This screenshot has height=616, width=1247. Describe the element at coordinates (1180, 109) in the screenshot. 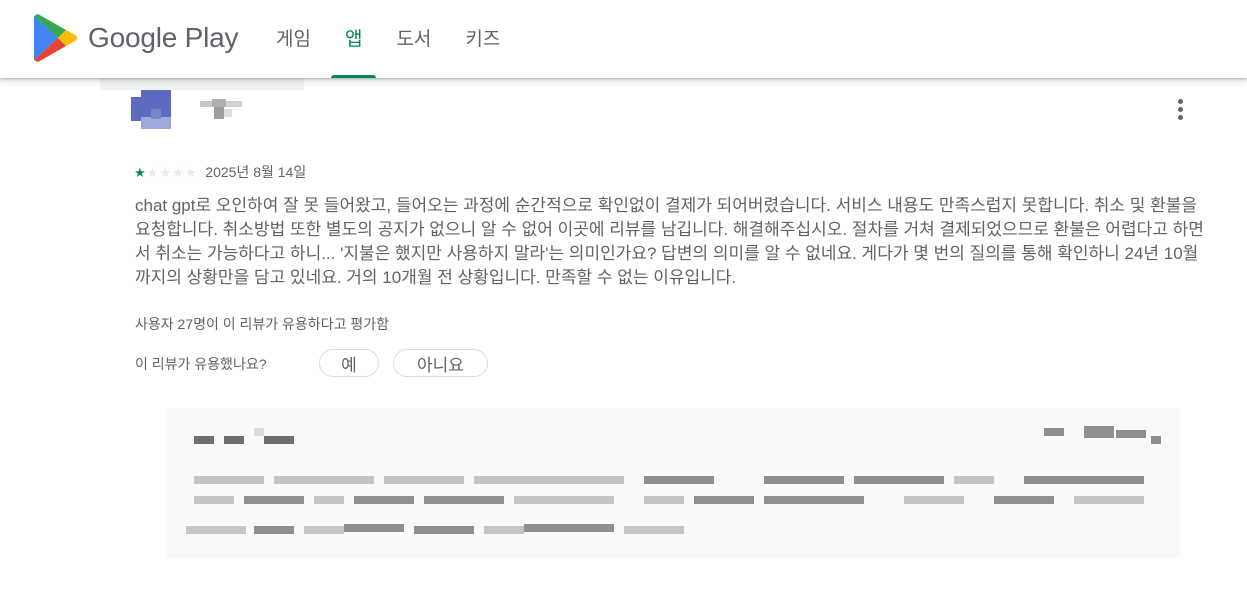

I see `more-options-button` at that location.